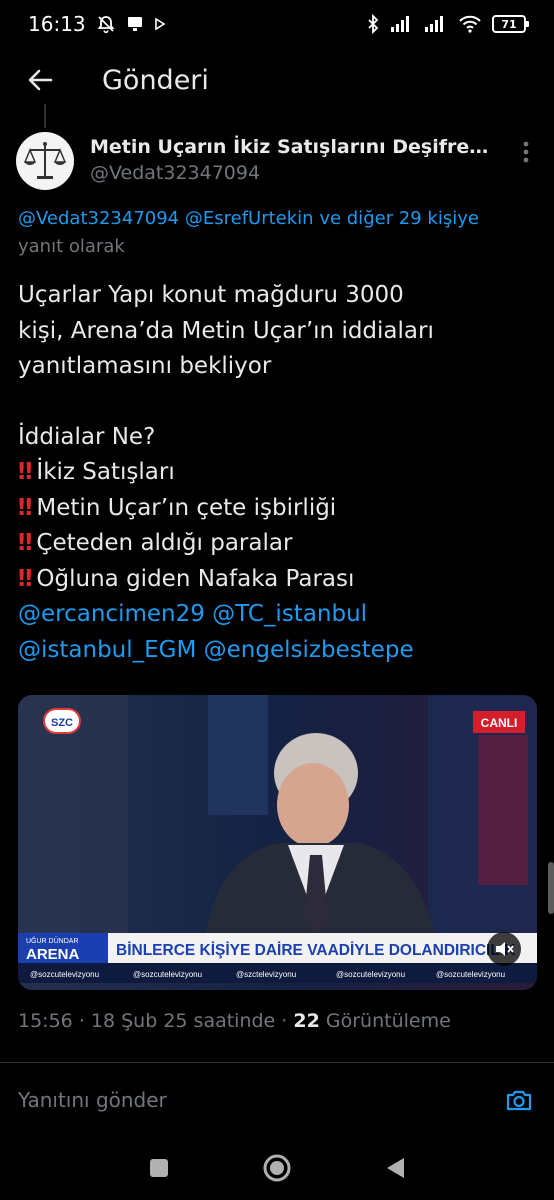 This screenshot has width=554, height=1200. Describe the element at coordinates (45, 1021) in the screenshot. I see `tweet-time: 15:56` at that location.